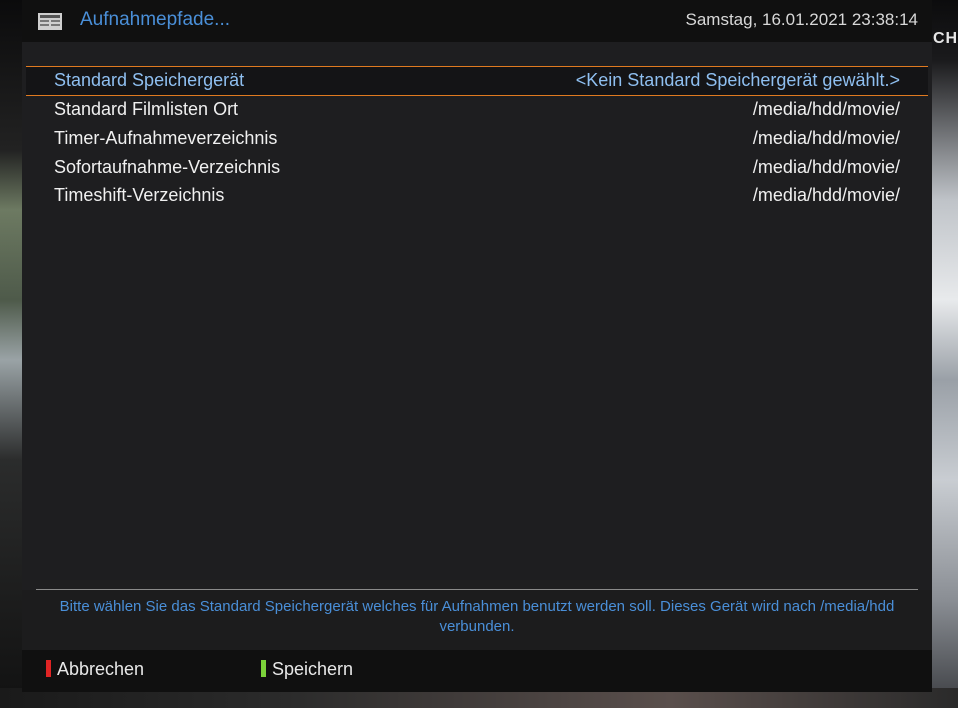 This screenshot has width=958, height=708. Describe the element at coordinates (801, 19) in the screenshot. I see `clock-datetime: Samstag, 16.01.2021 23:38:14` at that location.